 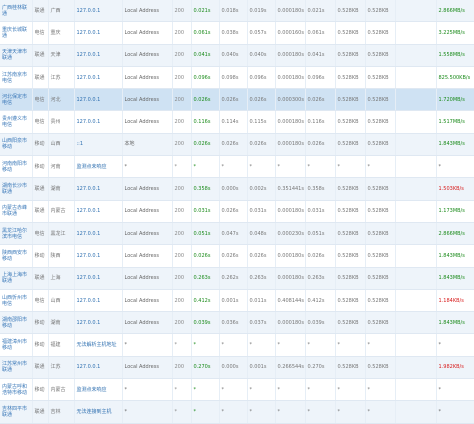 I want to click on total-time: *, so click(x=205, y=390).